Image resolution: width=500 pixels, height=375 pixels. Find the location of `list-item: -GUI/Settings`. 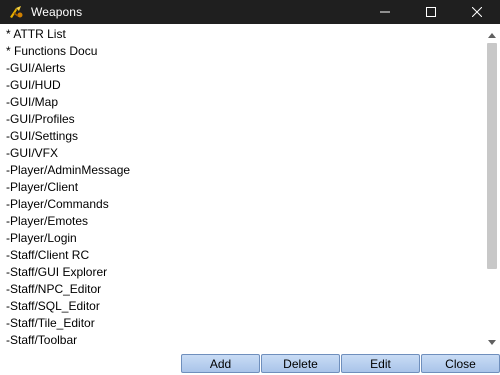

list-item: -GUI/Settings is located at coordinates (42, 136).